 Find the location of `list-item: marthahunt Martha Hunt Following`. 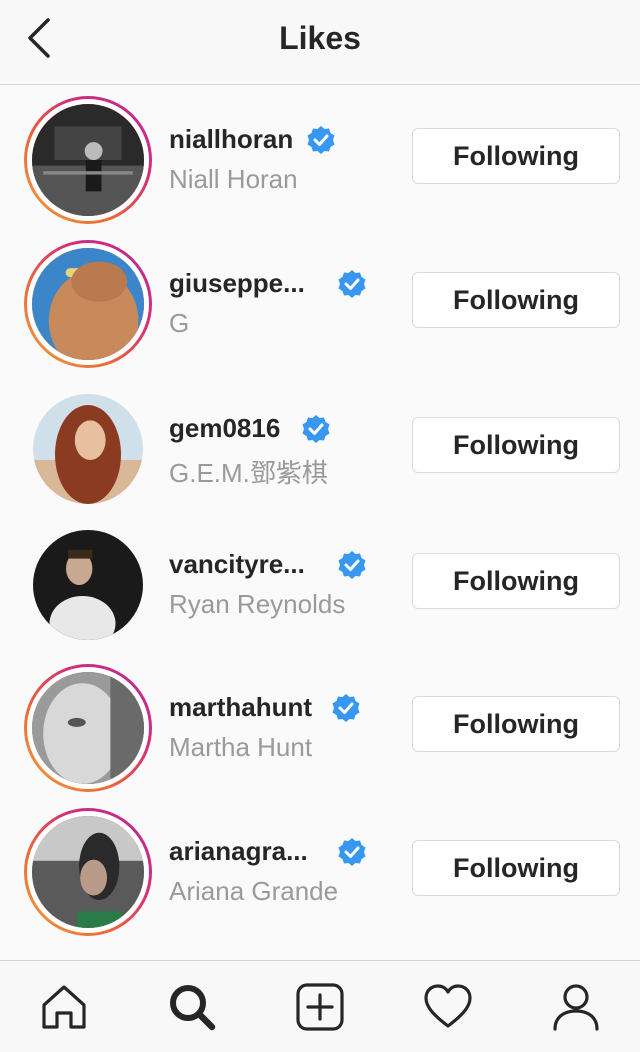

list-item: marthahunt Martha Hunt Following is located at coordinates (320, 730).